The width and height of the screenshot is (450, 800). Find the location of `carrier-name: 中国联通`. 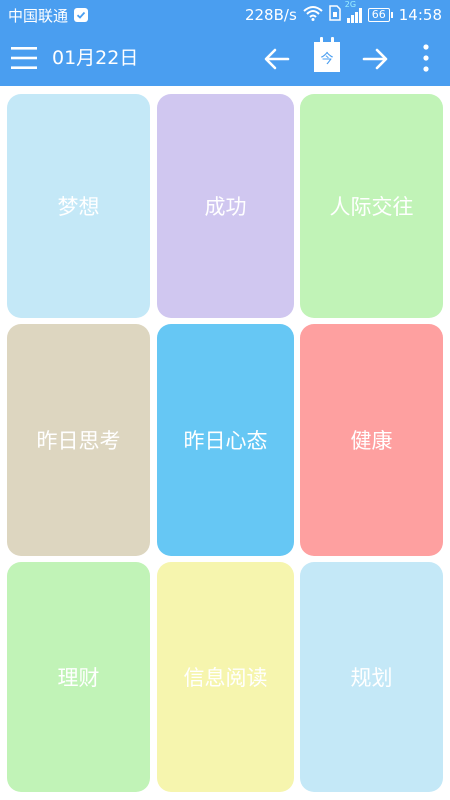

carrier-name: 中国联通 is located at coordinates (38, 15).